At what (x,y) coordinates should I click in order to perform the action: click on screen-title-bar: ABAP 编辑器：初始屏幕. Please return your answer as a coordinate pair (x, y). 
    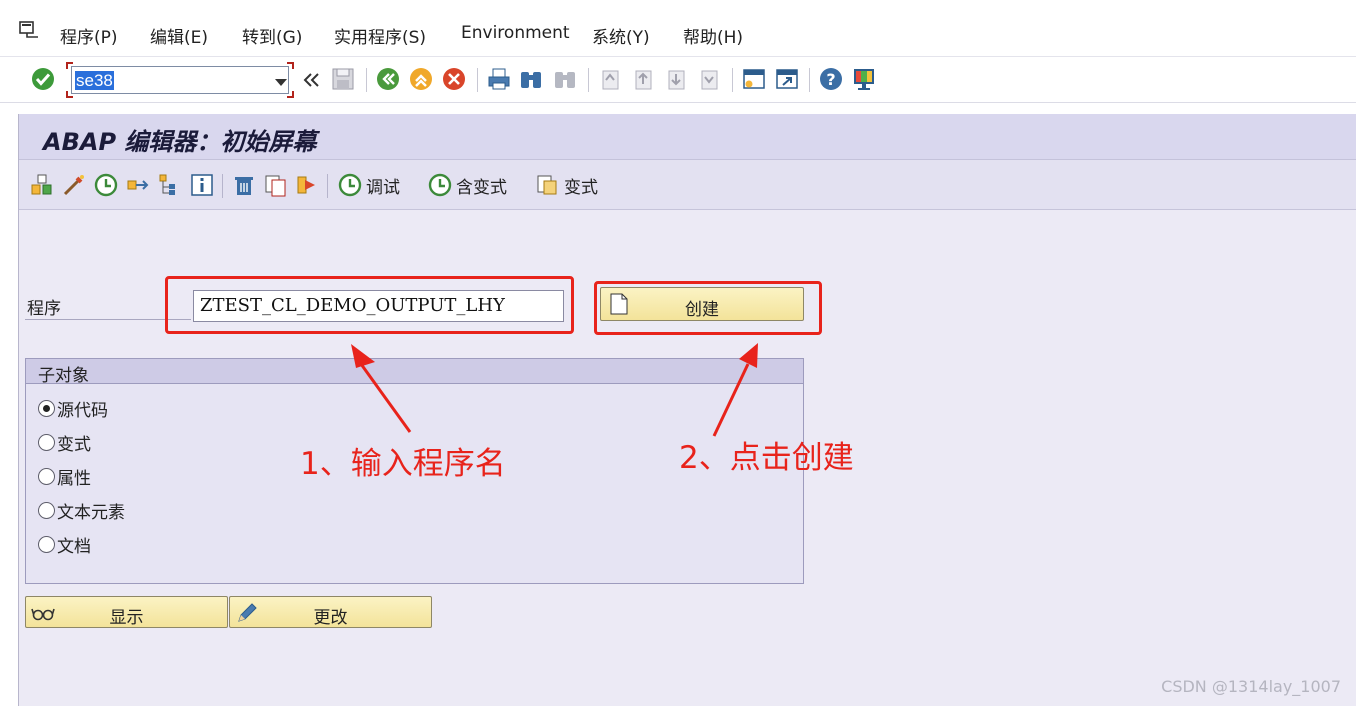
    Looking at the image, I should click on (687, 137).